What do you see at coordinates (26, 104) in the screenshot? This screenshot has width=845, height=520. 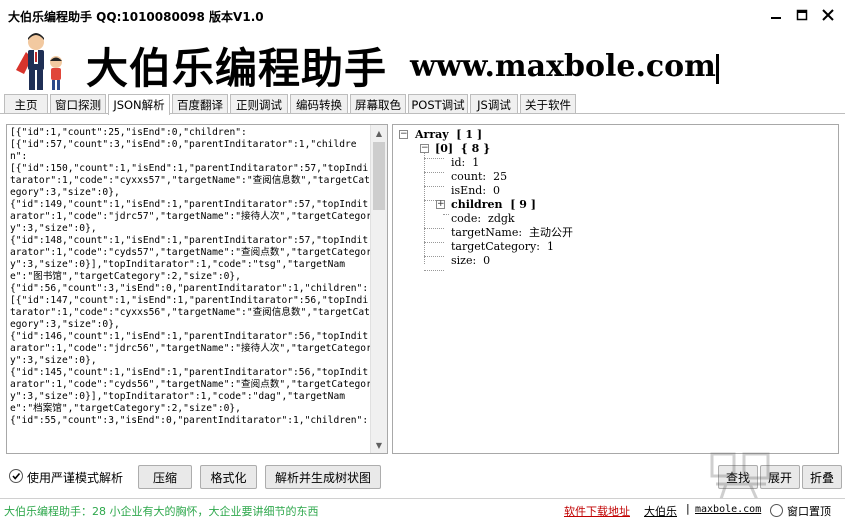 I see `tab-home: 主页` at bounding box center [26, 104].